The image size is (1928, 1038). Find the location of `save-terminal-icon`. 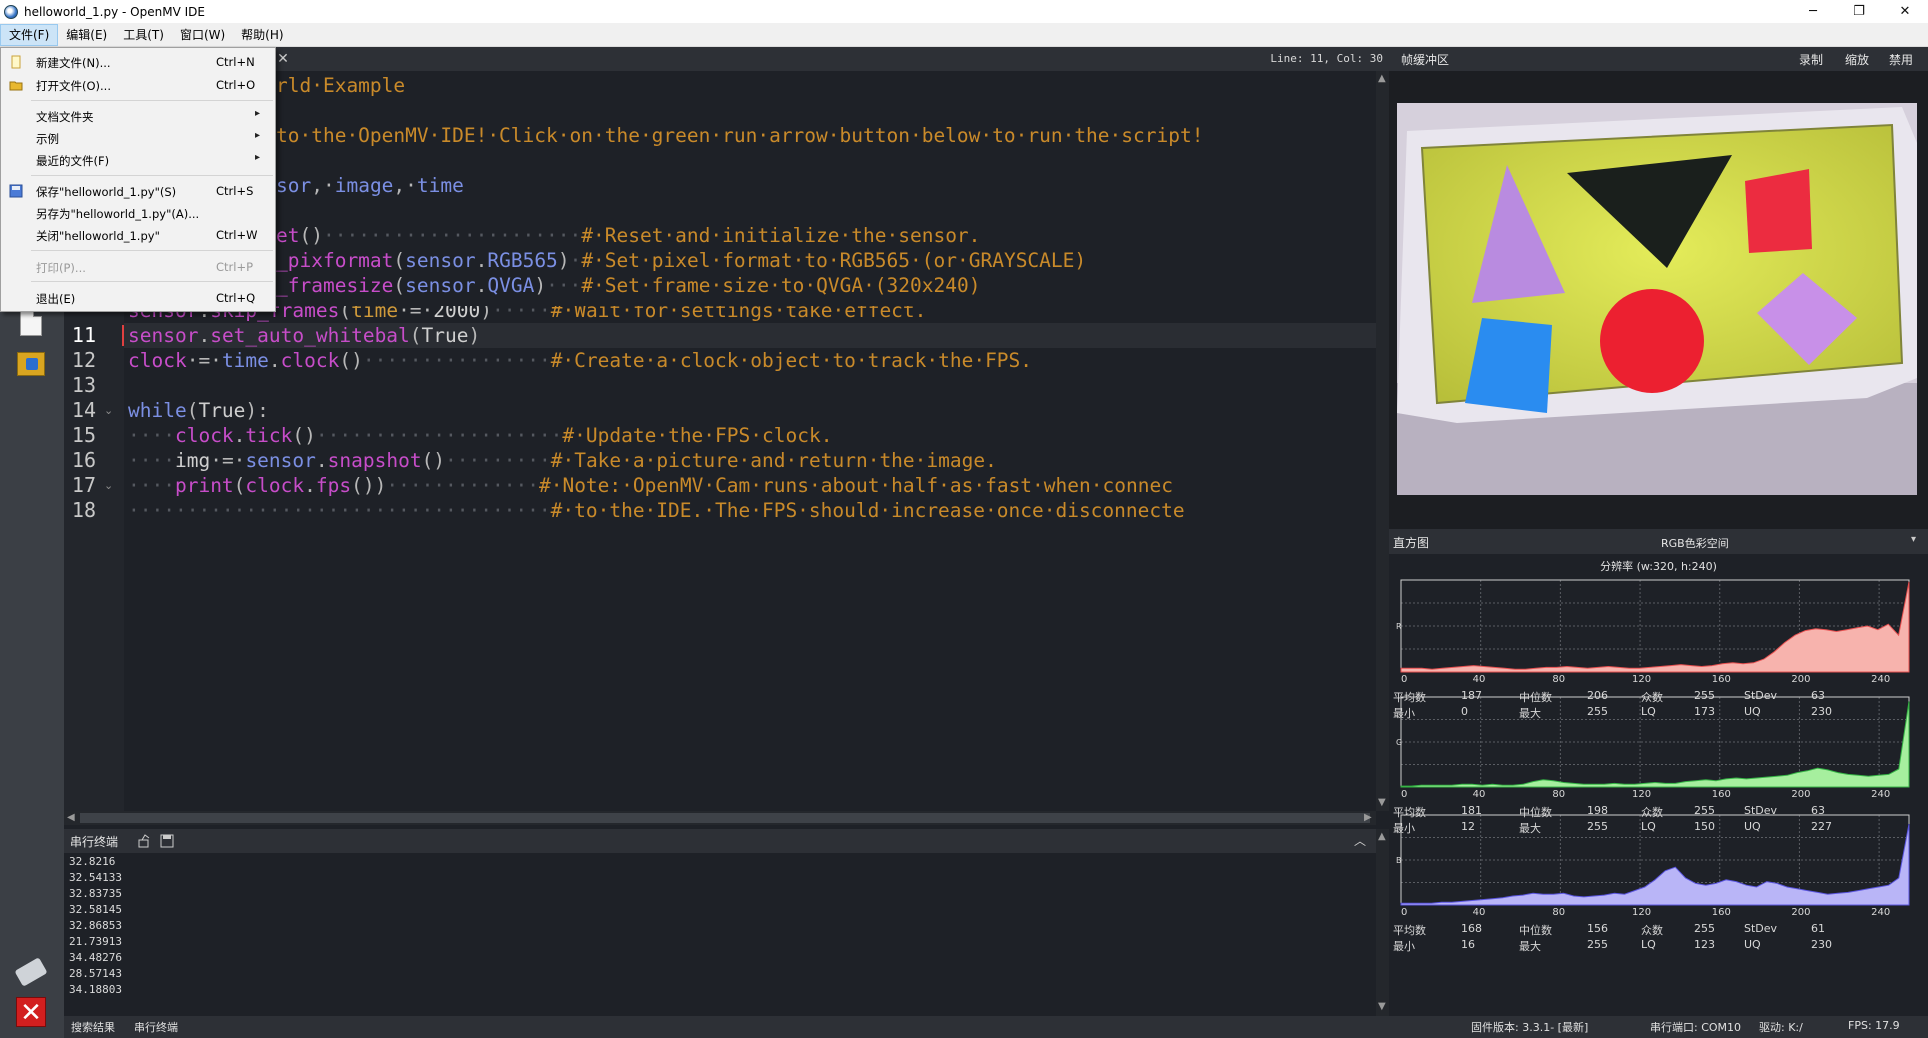

save-terminal-icon is located at coordinates (167, 841).